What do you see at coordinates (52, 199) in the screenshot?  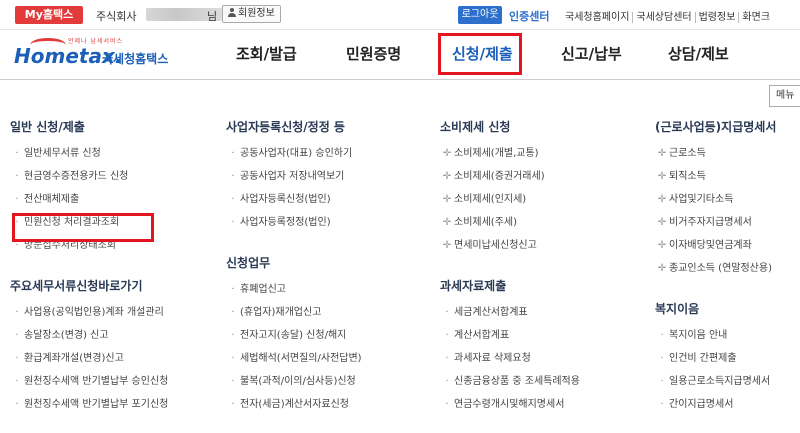 I see `menu-item-label: 전산매체제출` at bounding box center [52, 199].